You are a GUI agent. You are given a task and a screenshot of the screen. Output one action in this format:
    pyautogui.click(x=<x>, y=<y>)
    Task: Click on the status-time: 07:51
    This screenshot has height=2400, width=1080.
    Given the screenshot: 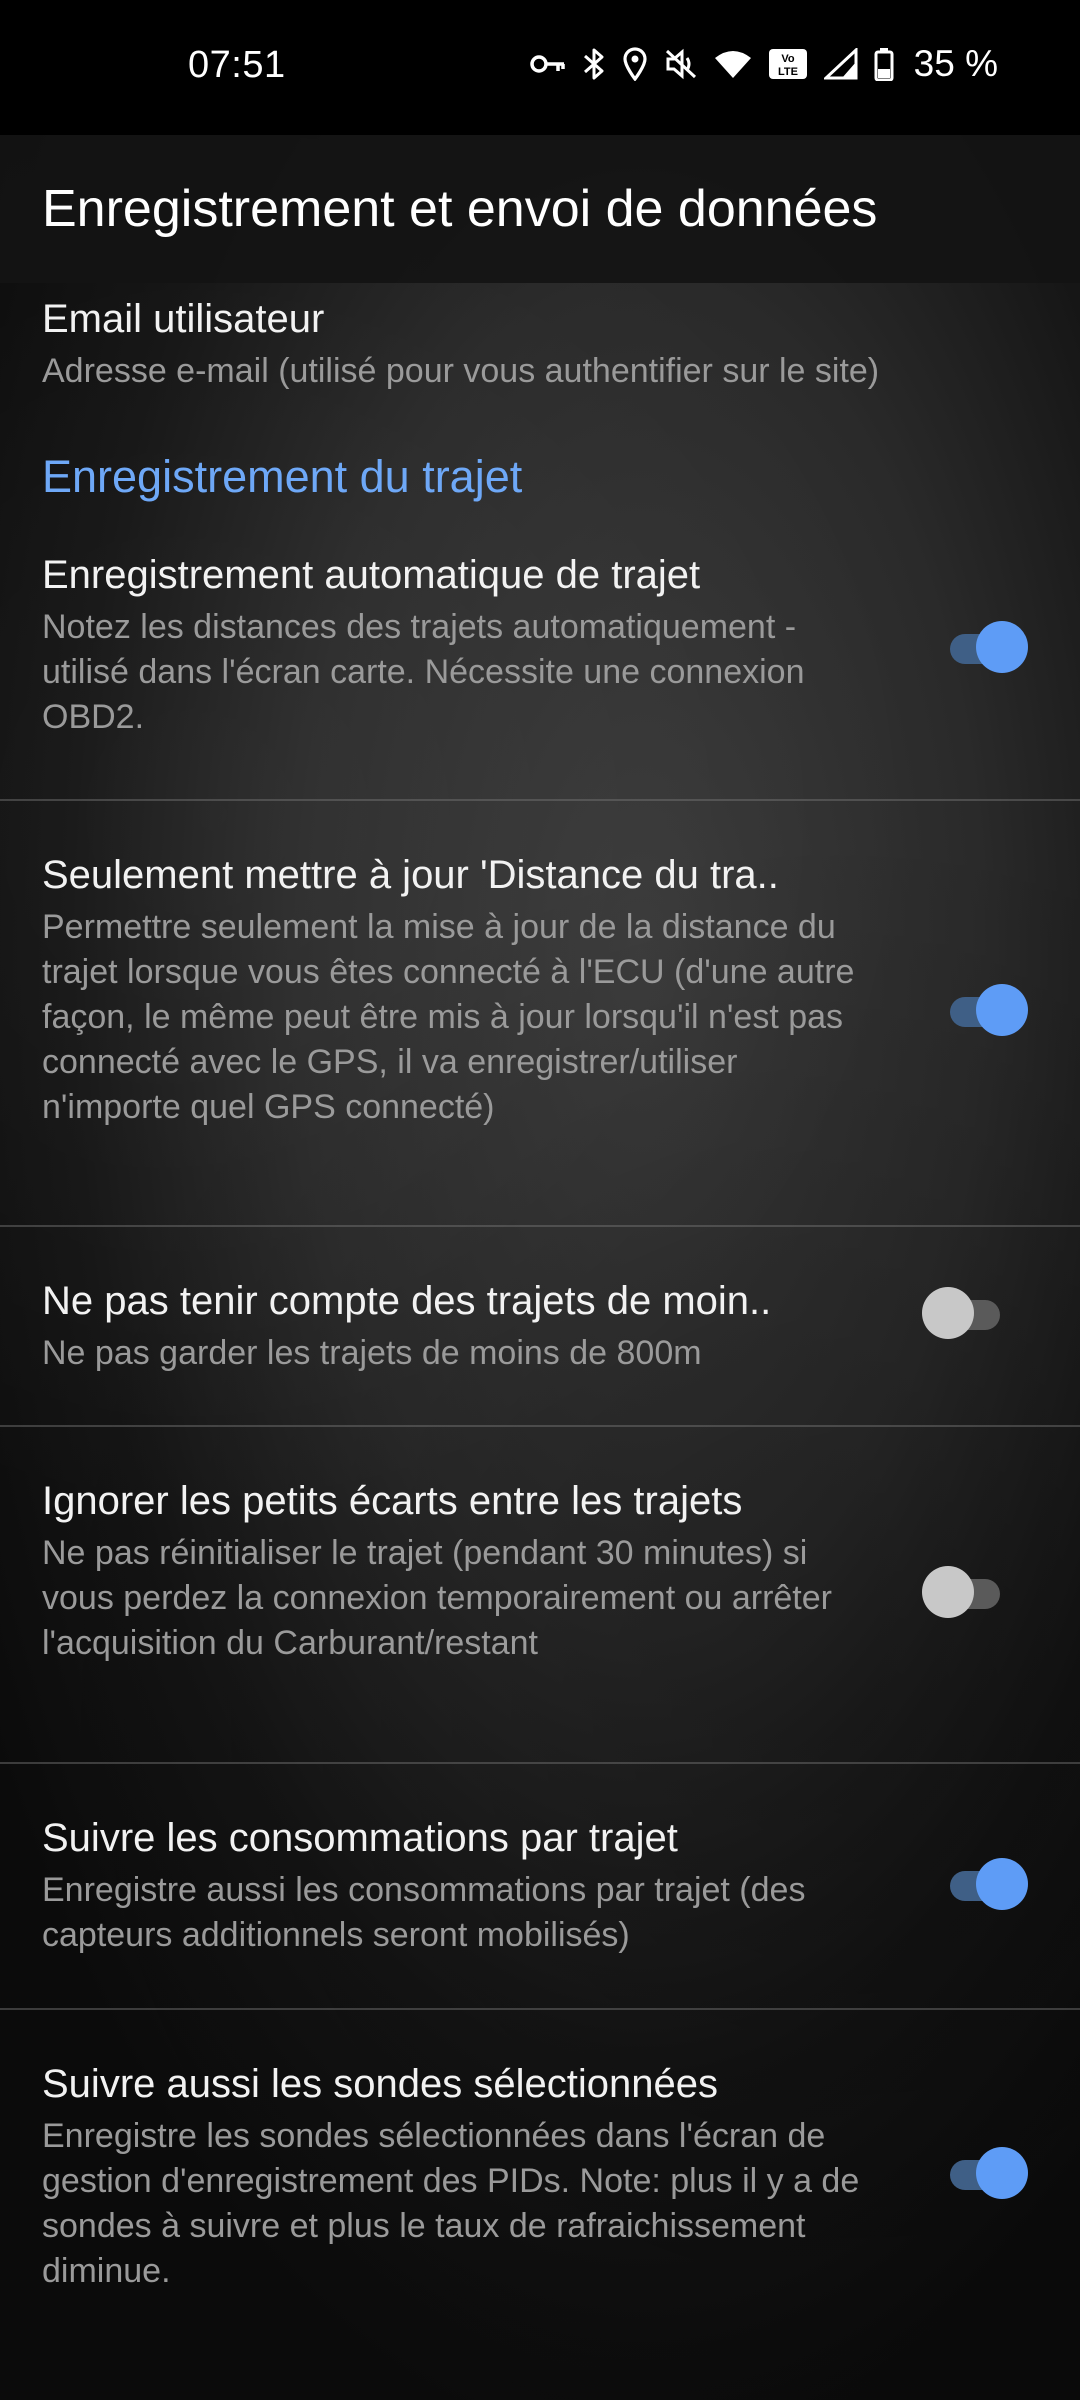 What is the action you would take?
    pyautogui.click(x=237, y=65)
    